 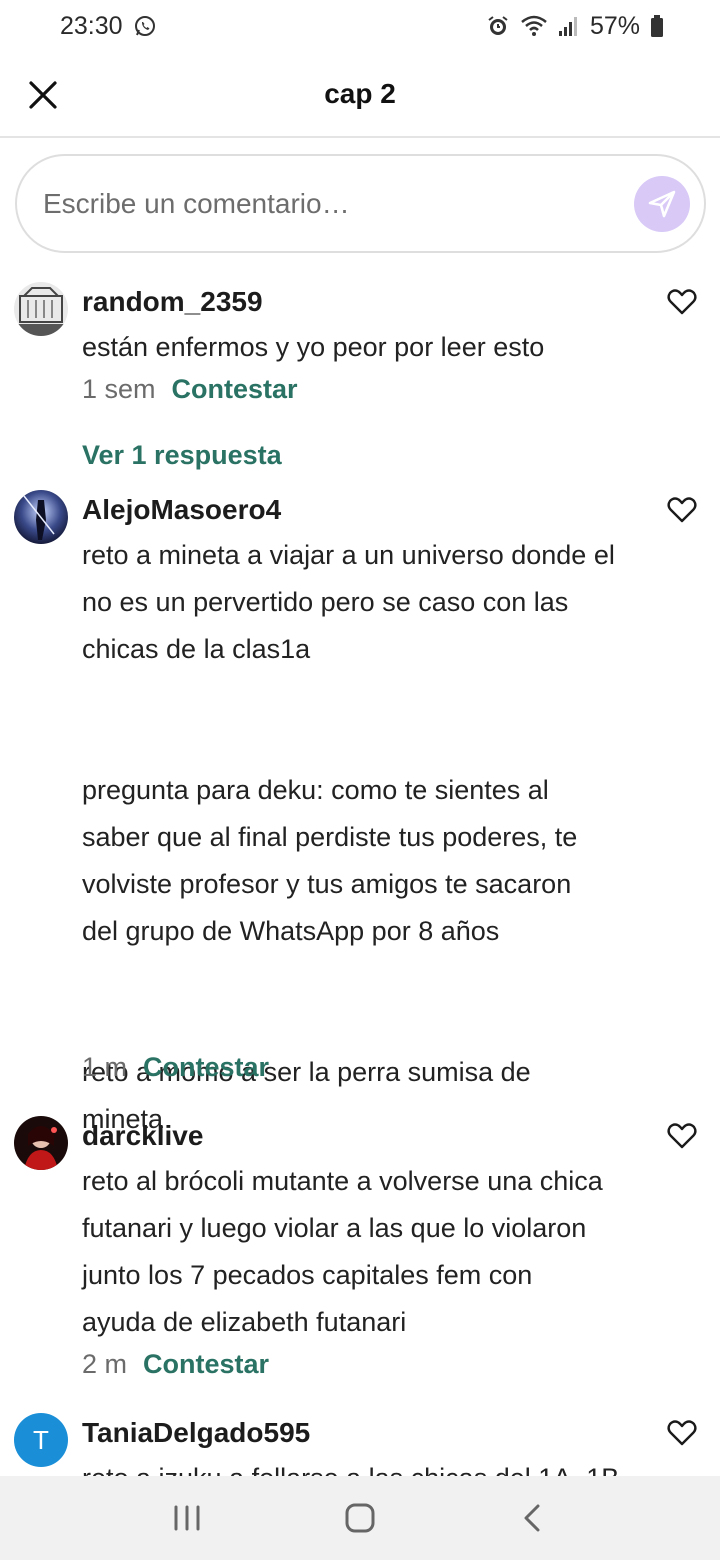 I want to click on back-icon, so click(x=532, y=1518).